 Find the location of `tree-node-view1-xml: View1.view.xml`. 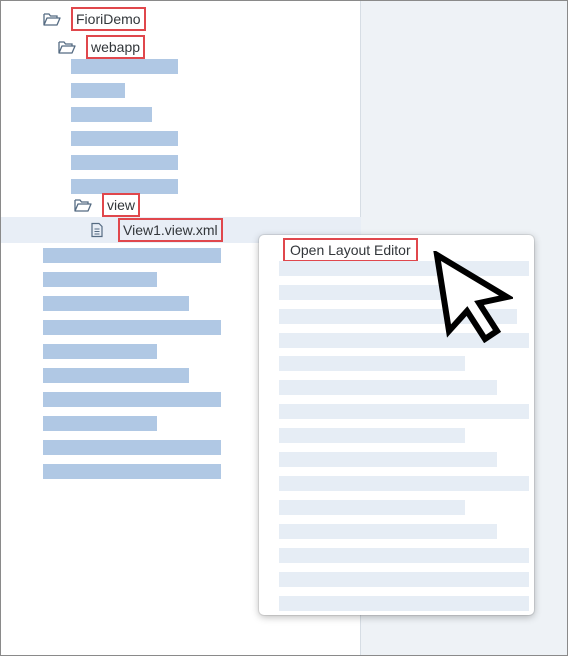

tree-node-view1-xml: View1.view.xml is located at coordinates (156, 230).